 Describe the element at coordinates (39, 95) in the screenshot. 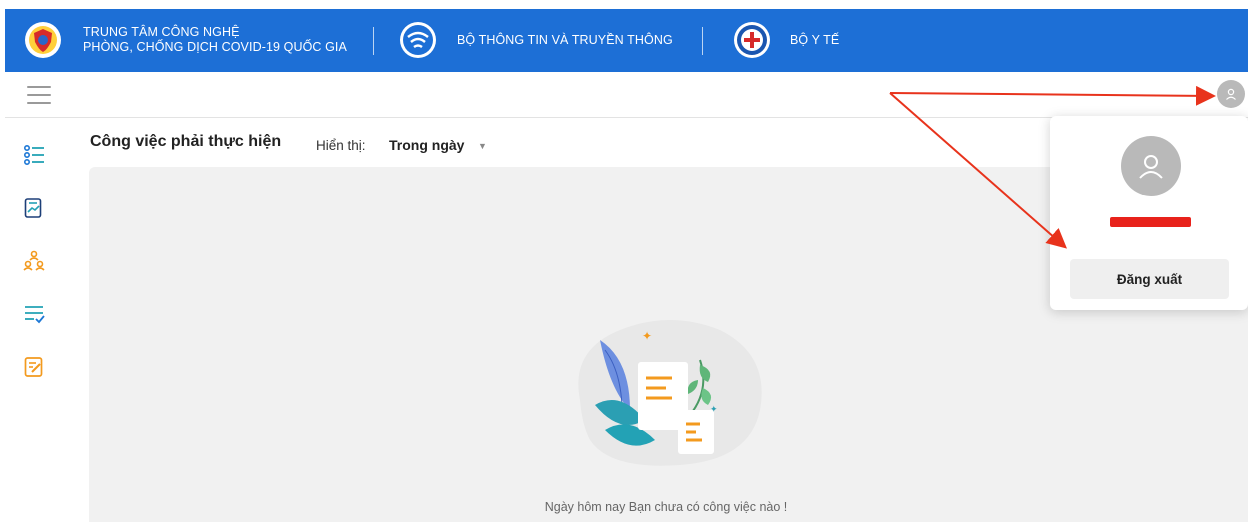

I see `menu-toggle-icon` at that location.